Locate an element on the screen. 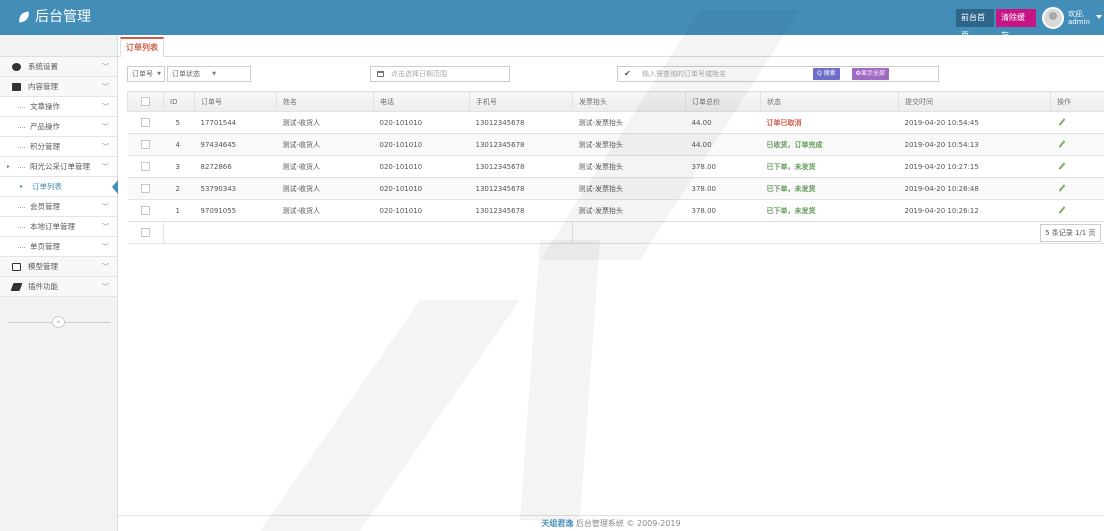  user-menu: 欢迎, admin is located at coordinates (1079, 18).